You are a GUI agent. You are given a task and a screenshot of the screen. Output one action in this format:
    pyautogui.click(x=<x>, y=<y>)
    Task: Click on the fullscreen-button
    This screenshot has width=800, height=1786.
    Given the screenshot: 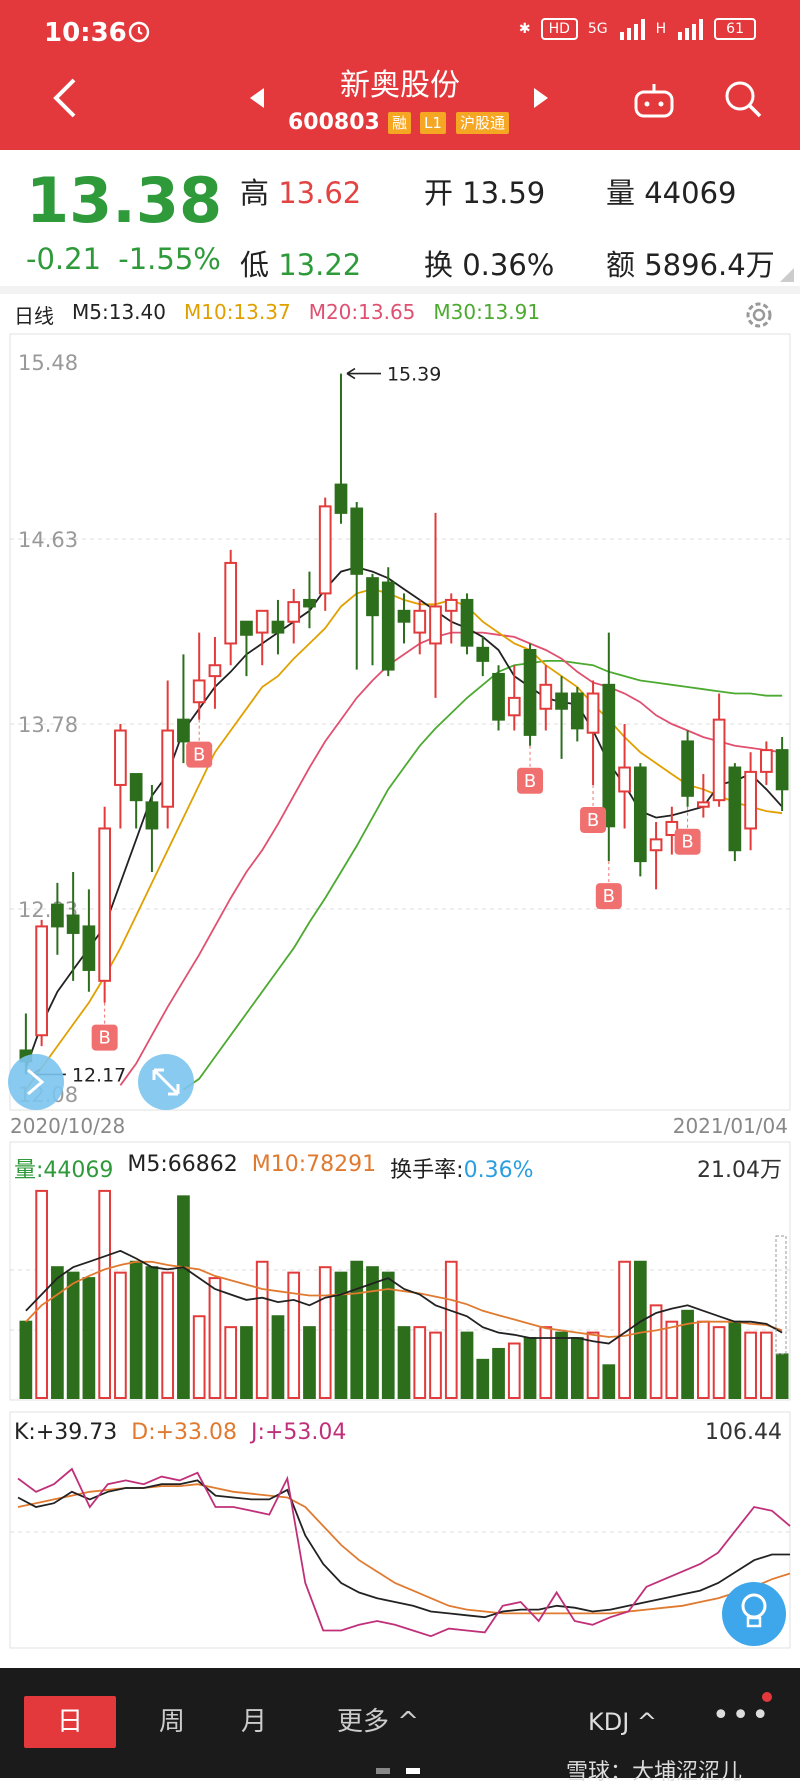 What is the action you would take?
    pyautogui.click(x=166, y=1082)
    